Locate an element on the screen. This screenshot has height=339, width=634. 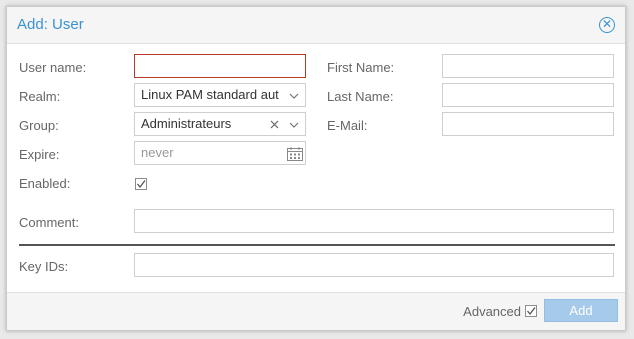
add-button: Add is located at coordinates (581, 310).